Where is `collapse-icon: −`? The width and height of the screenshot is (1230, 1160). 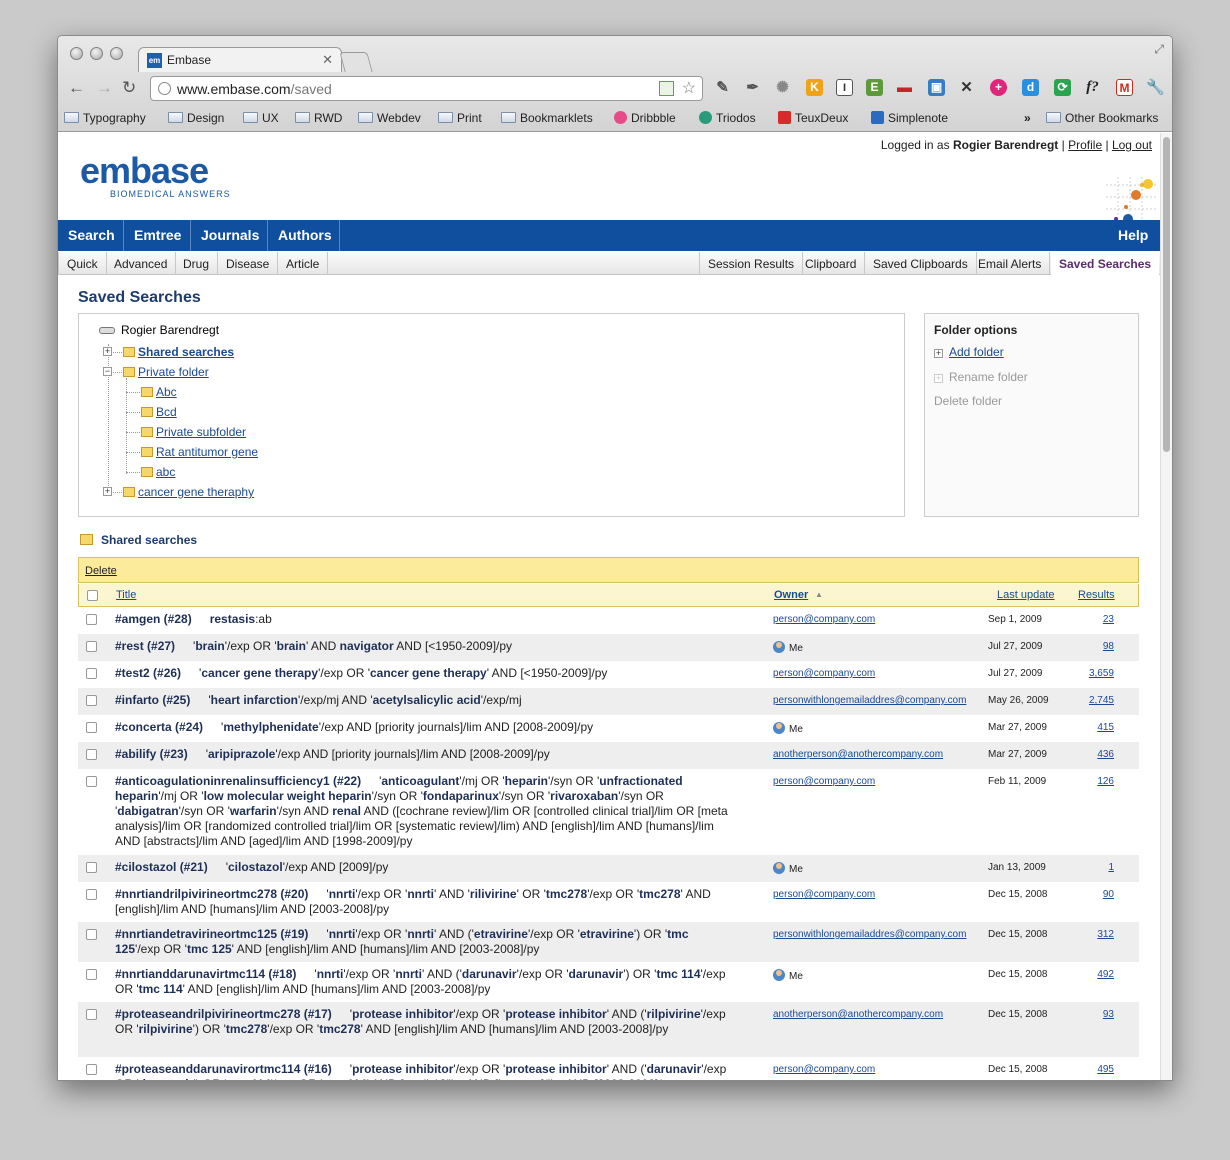
collapse-icon: − is located at coordinates (107, 371).